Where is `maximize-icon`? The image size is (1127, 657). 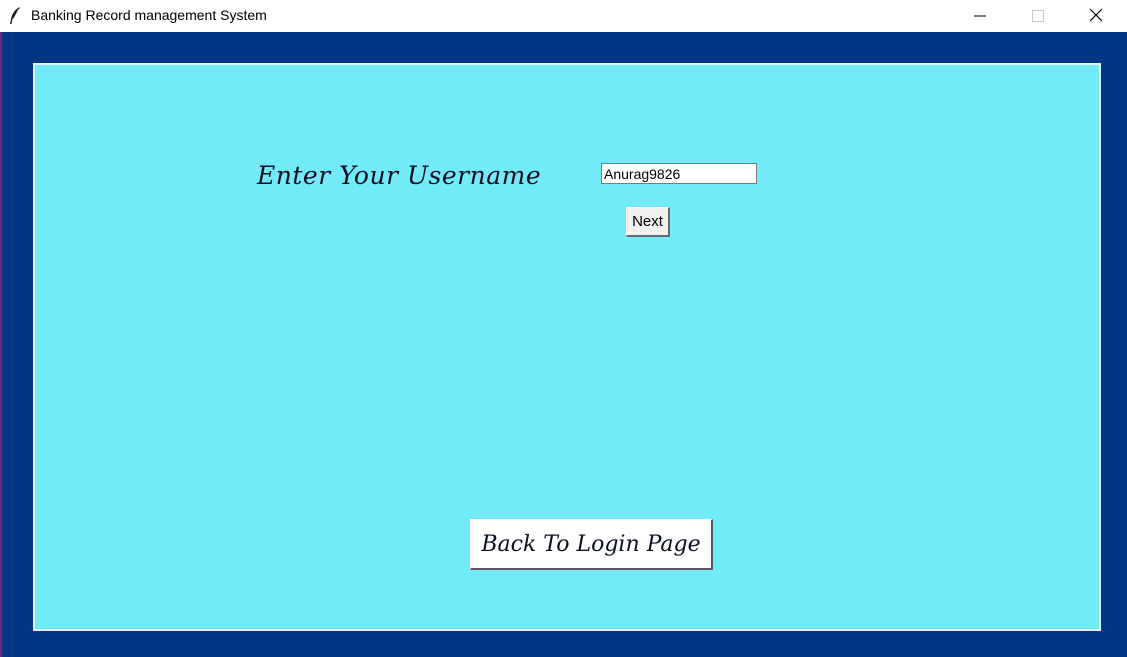 maximize-icon is located at coordinates (1038, 16).